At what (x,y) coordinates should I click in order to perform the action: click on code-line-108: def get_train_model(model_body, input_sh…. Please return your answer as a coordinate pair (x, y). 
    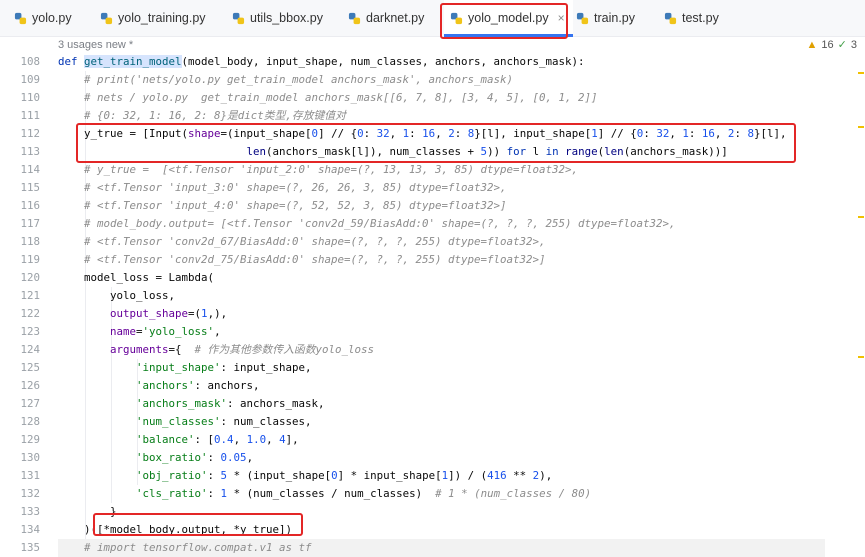
    Looking at the image, I should click on (321, 62).